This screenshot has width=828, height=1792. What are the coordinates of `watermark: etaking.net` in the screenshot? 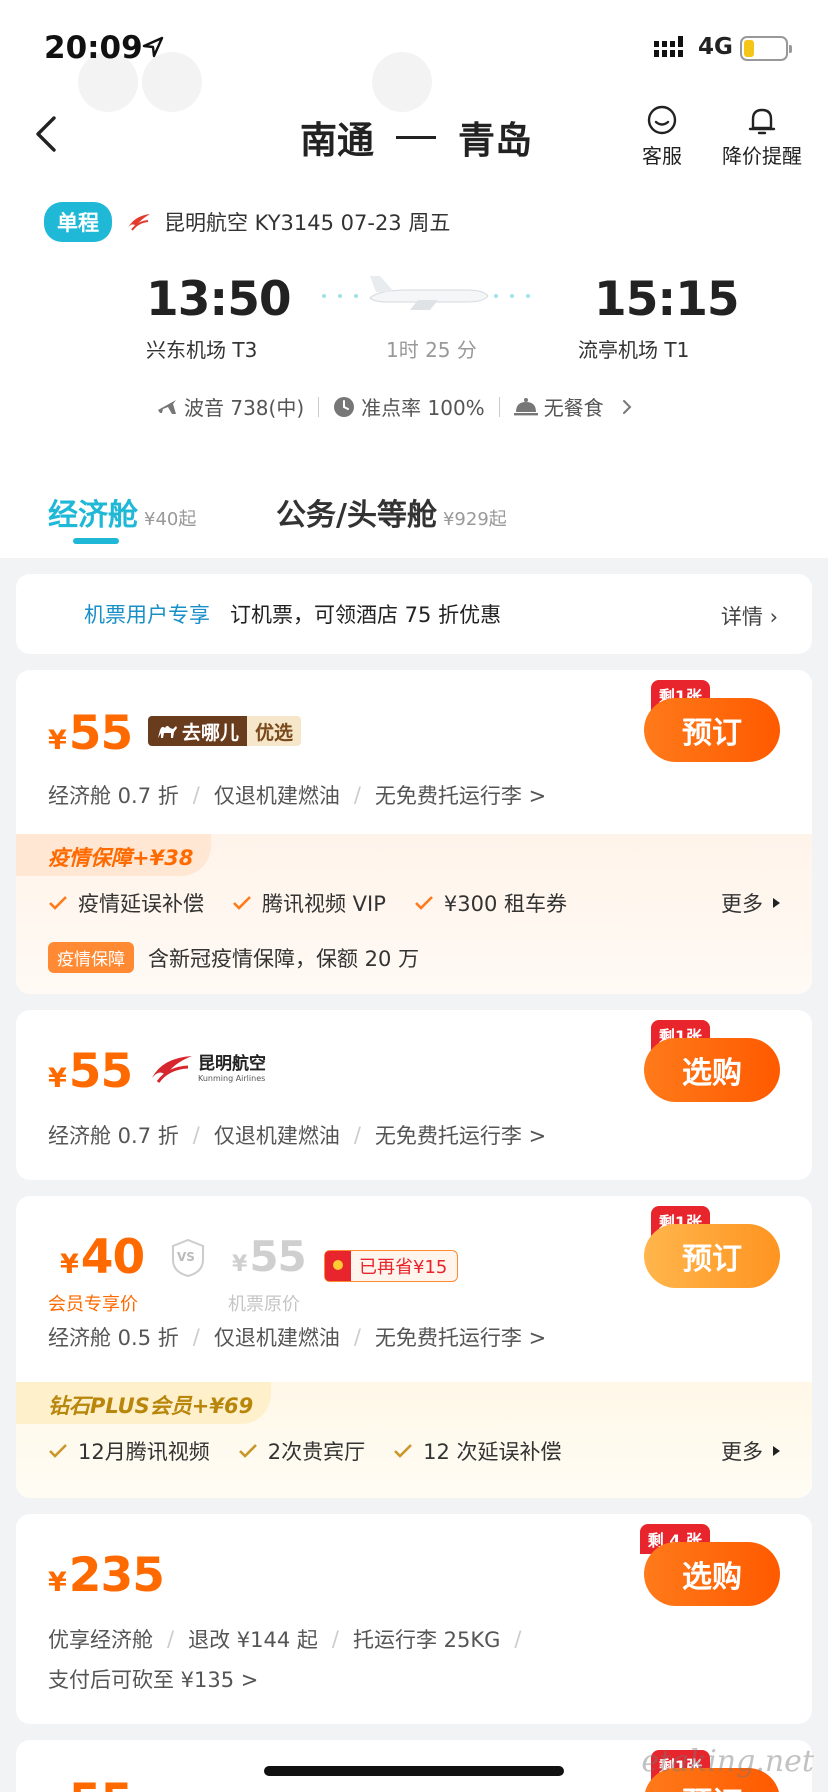 It's located at (727, 1761).